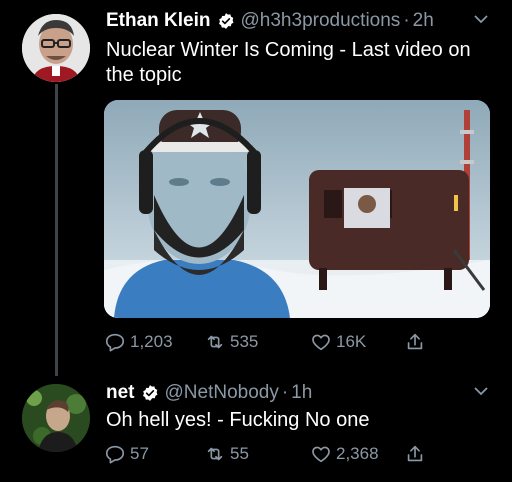 This screenshot has height=482, width=512. Describe the element at coordinates (151, 341) in the screenshot. I see `reply-count: 1,203` at that location.